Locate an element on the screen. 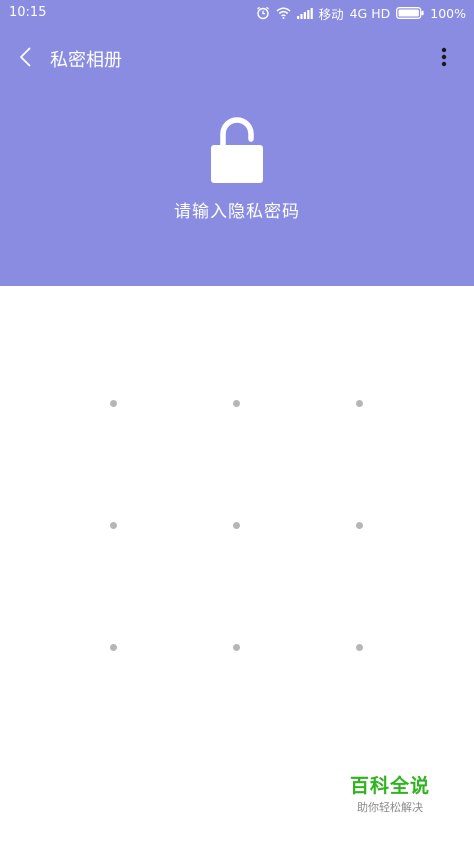 The image size is (474, 841). signal-icon is located at coordinates (304, 13).